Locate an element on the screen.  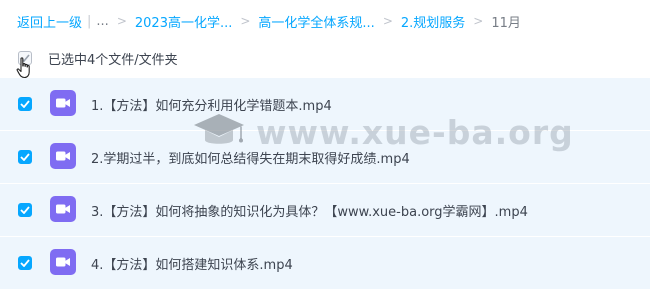
hand-cursor-icon is located at coordinates (23, 68).